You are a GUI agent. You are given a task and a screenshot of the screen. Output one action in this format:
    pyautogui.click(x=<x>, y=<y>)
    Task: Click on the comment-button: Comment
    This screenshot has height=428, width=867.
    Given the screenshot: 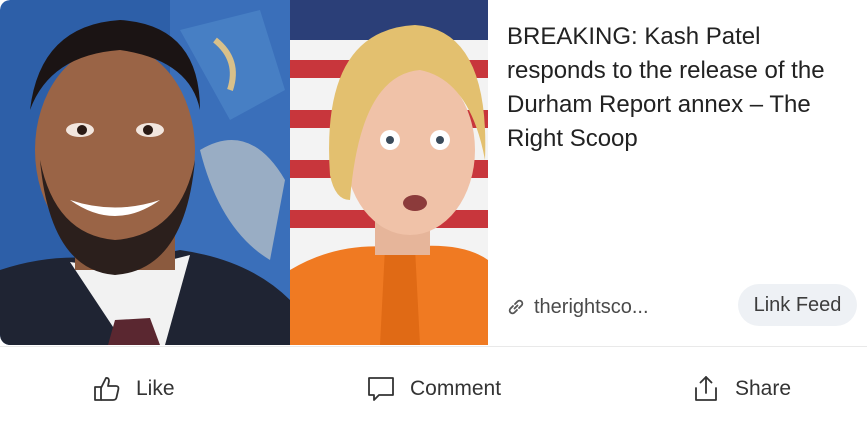 What is the action you would take?
    pyautogui.click(x=433, y=389)
    